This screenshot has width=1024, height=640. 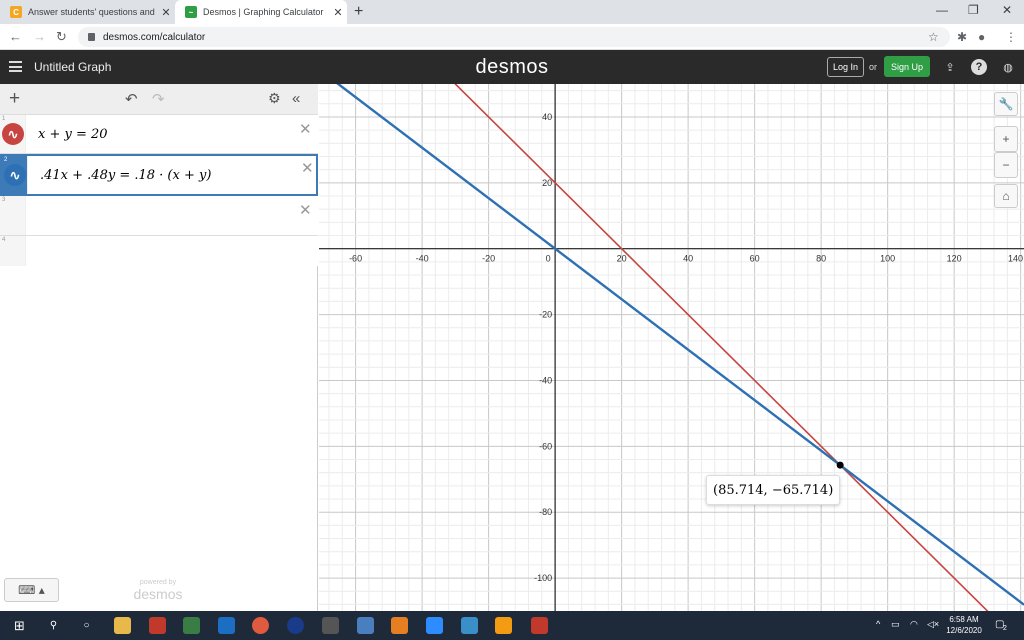 I want to click on address-bar: ← → ↻ desmos.com/calculator ☆ ✱ ● ⋮, so click(x=512, y=37).